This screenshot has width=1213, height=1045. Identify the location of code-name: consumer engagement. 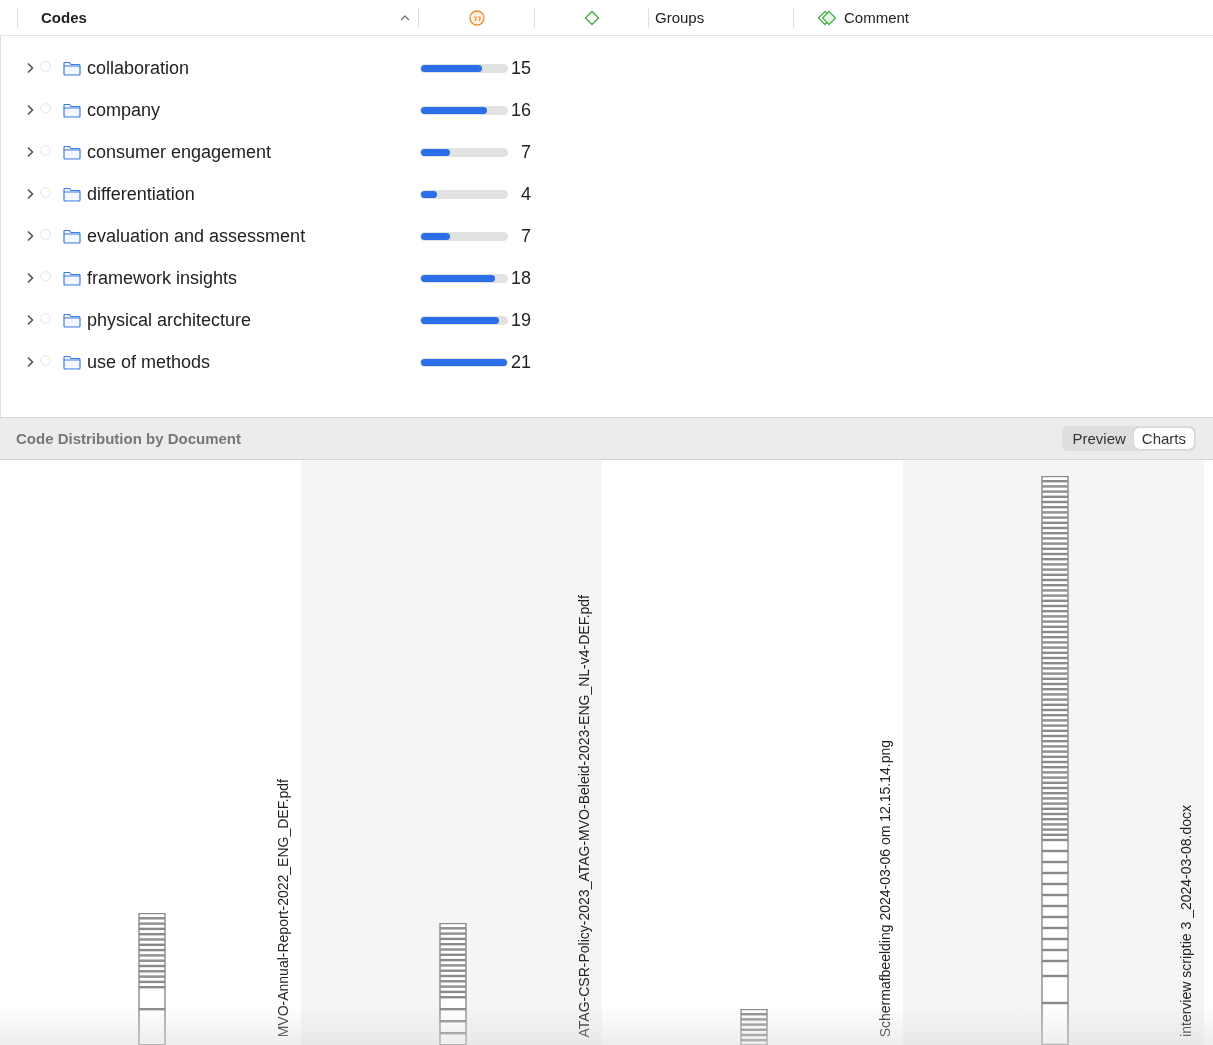
(179, 152).